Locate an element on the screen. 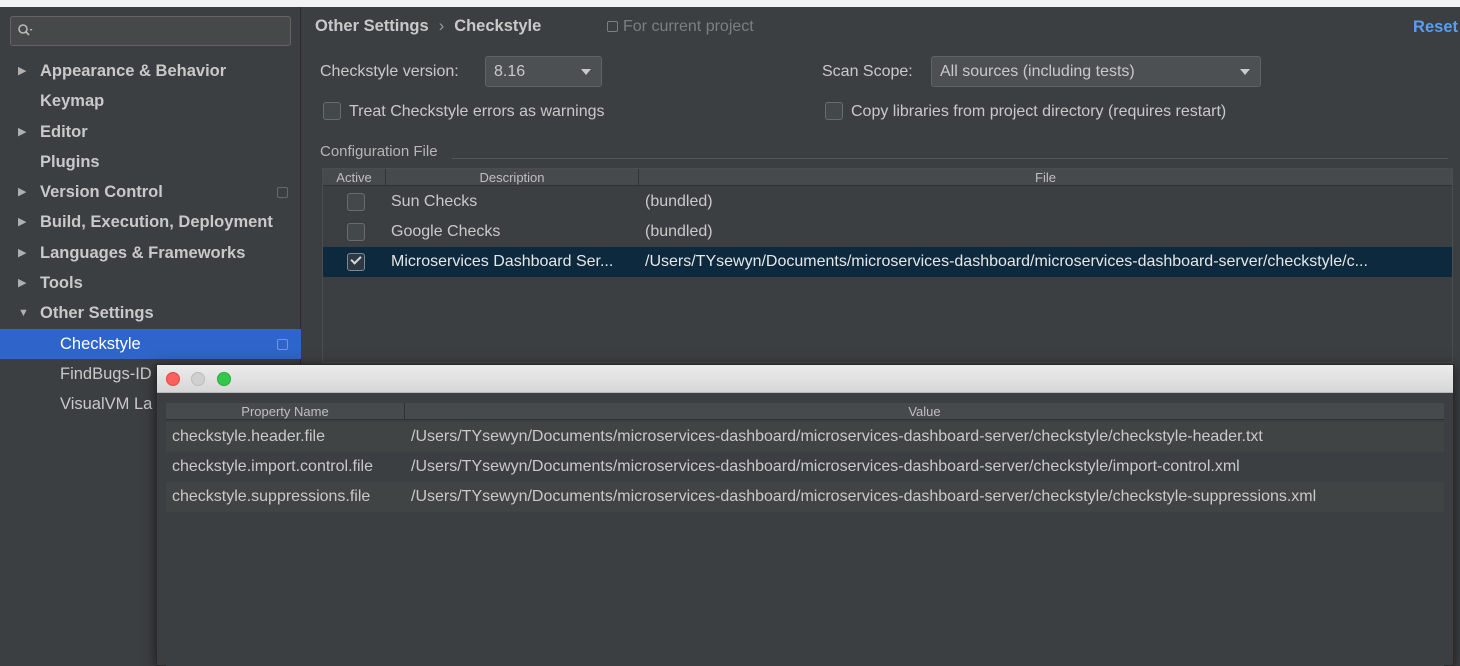 Image resolution: width=1460 pixels, height=666 pixels. table-header: Property Name Value is located at coordinates (805, 411).